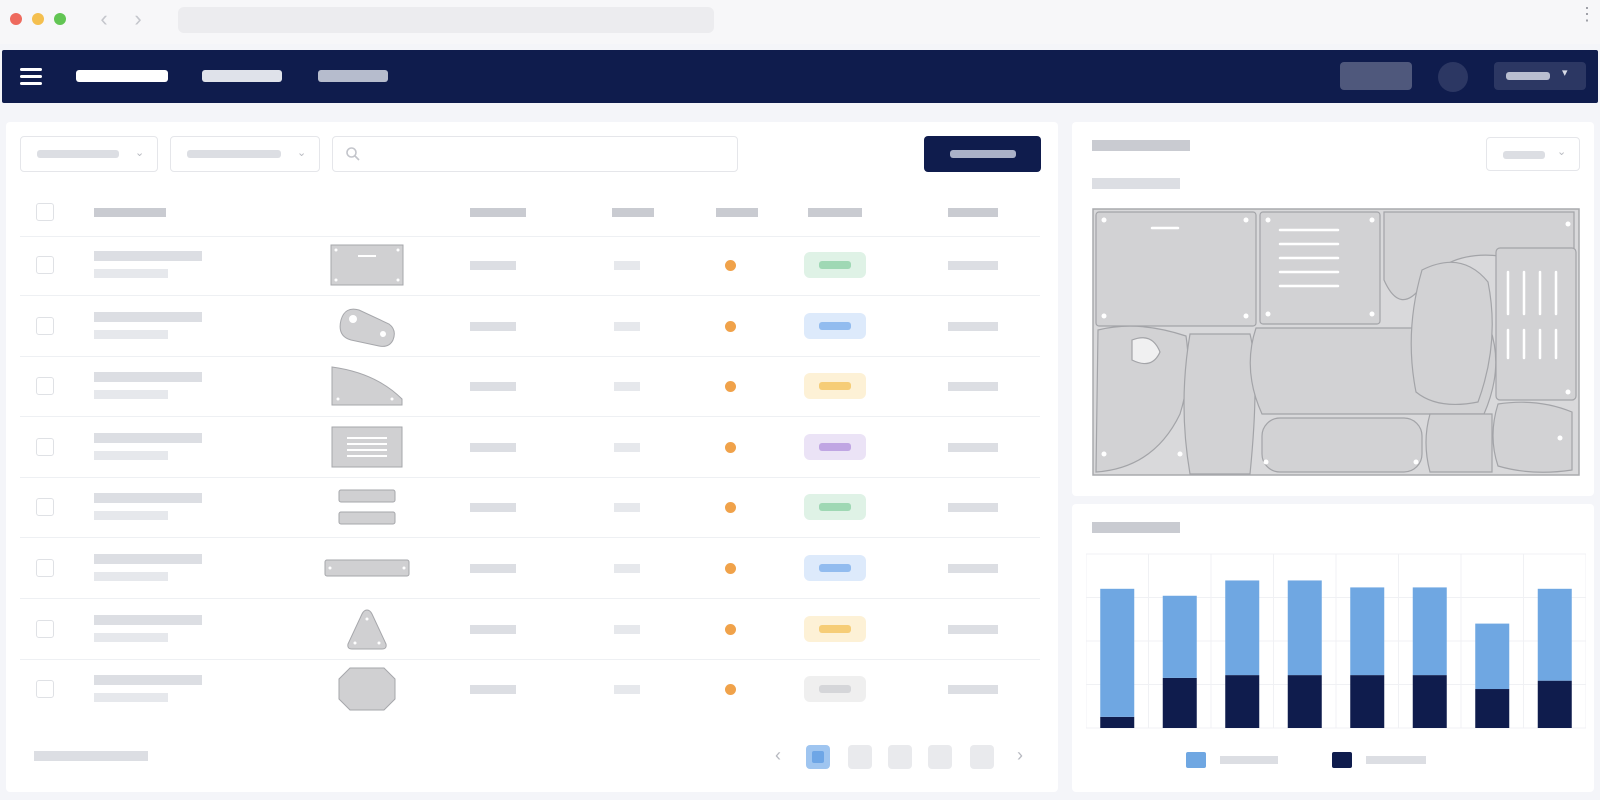  I want to click on address-bar, so click(446, 20).